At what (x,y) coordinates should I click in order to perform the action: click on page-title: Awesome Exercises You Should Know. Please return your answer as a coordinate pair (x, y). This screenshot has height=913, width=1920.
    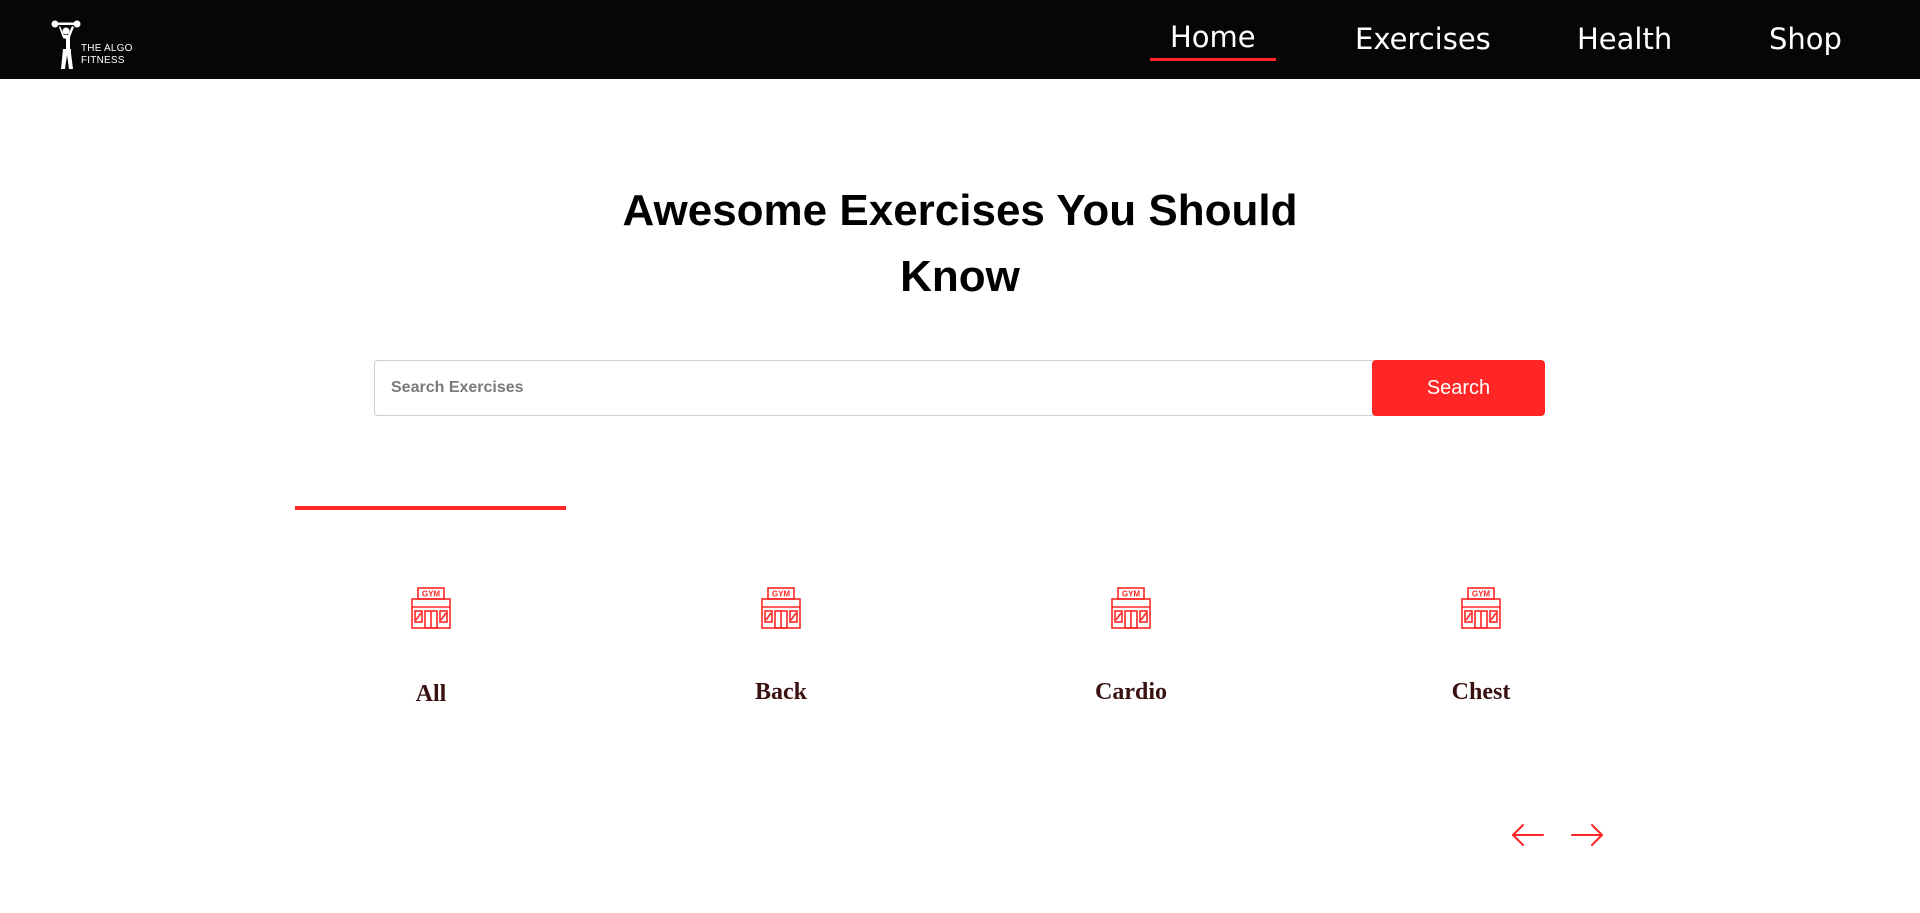
    Looking at the image, I should click on (960, 243).